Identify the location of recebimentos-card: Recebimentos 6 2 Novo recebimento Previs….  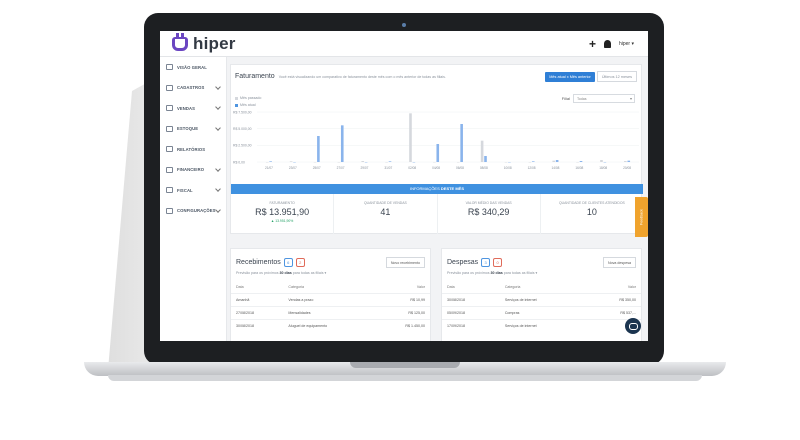
(330, 294).